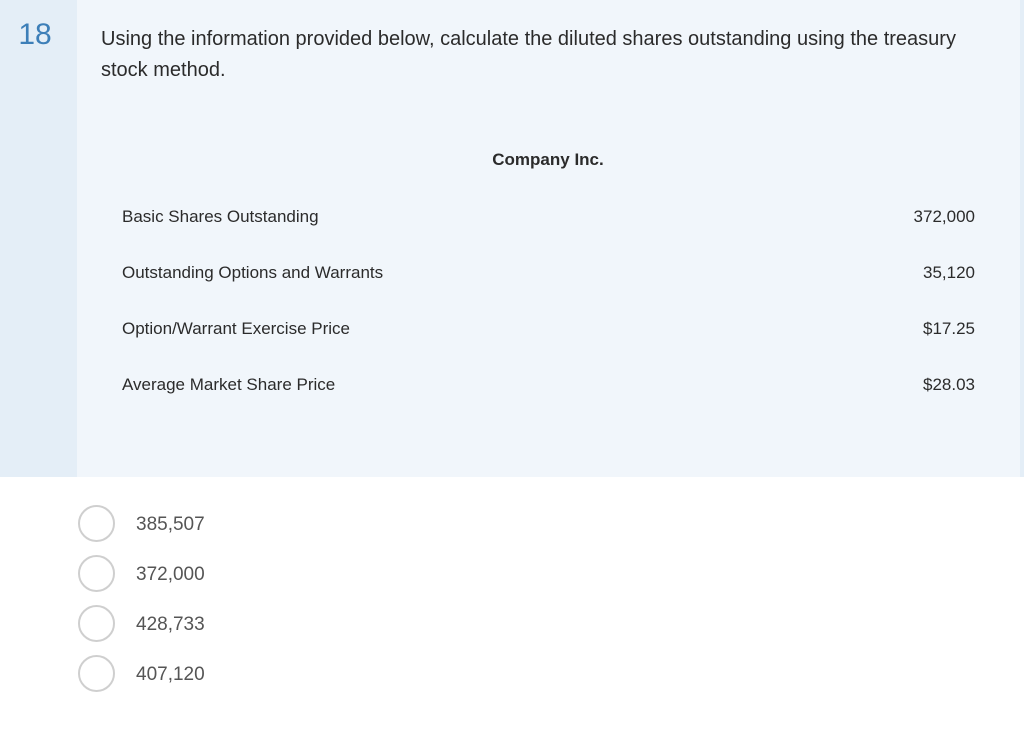 Image resolution: width=1024 pixels, height=743 pixels. What do you see at coordinates (278, 580) in the screenshot?
I see `answer-option-2: 372,000` at bounding box center [278, 580].